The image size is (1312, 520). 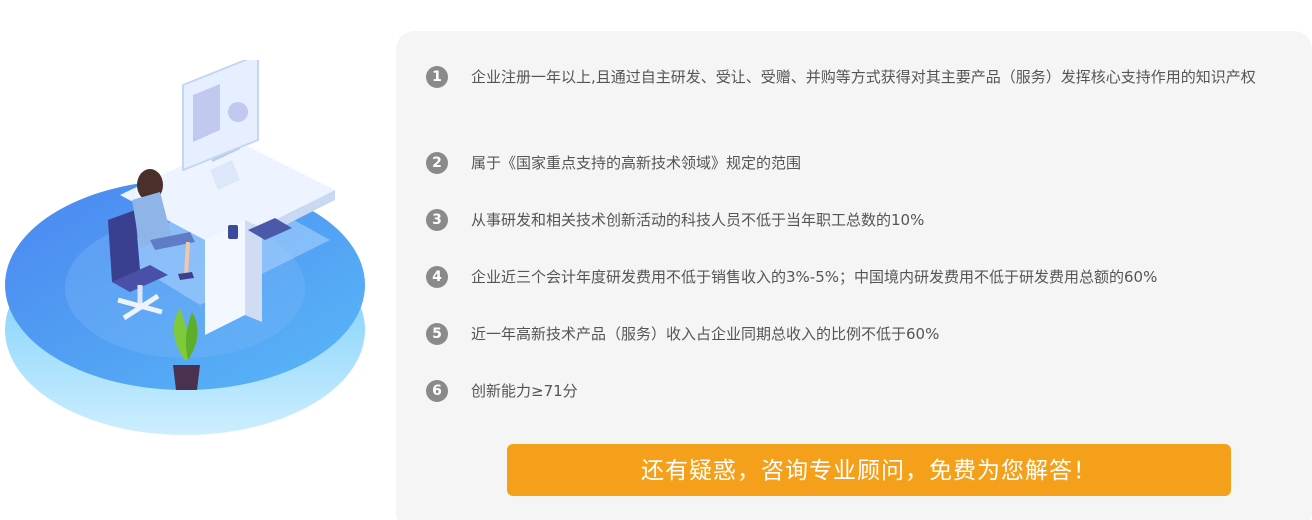 I want to click on consult-button: 还有疑惑，咨询专业顾问，免费为您解答！, so click(x=869, y=470).